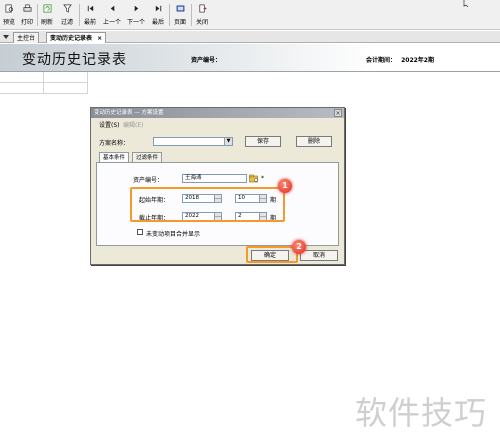 The height and width of the screenshot is (443, 500). Describe the element at coordinates (26, 37) in the screenshot. I see `tab-home: 主控台` at that location.